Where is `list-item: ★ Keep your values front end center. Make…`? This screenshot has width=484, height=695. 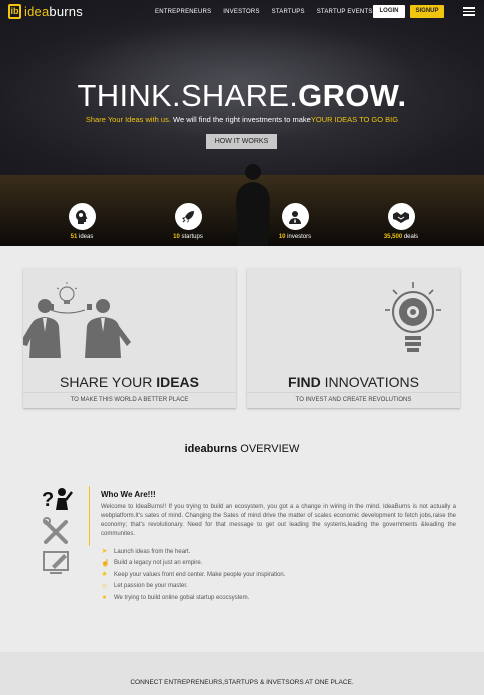
list-item: ★ Keep your values front end center. Make… is located at coordinates (193, 575).